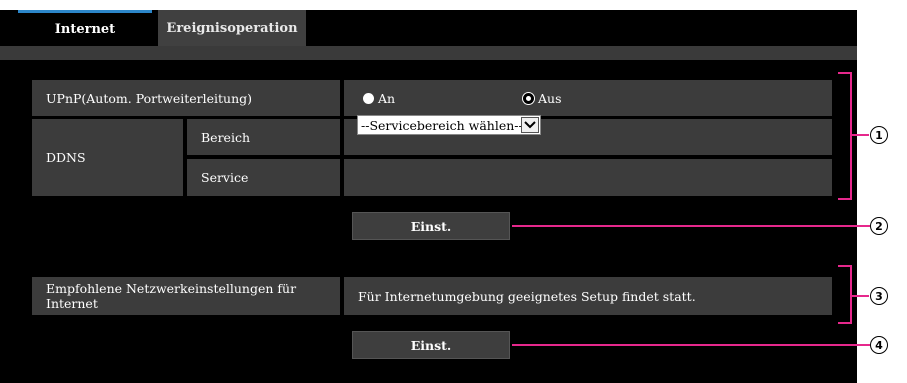 Image resolution: width=907 pixels, height=383 pixels. What do you see at coordinates (263, 177) in the screenshot?
I see `ddns-service-label: Service` at bounding box center [263, 177].